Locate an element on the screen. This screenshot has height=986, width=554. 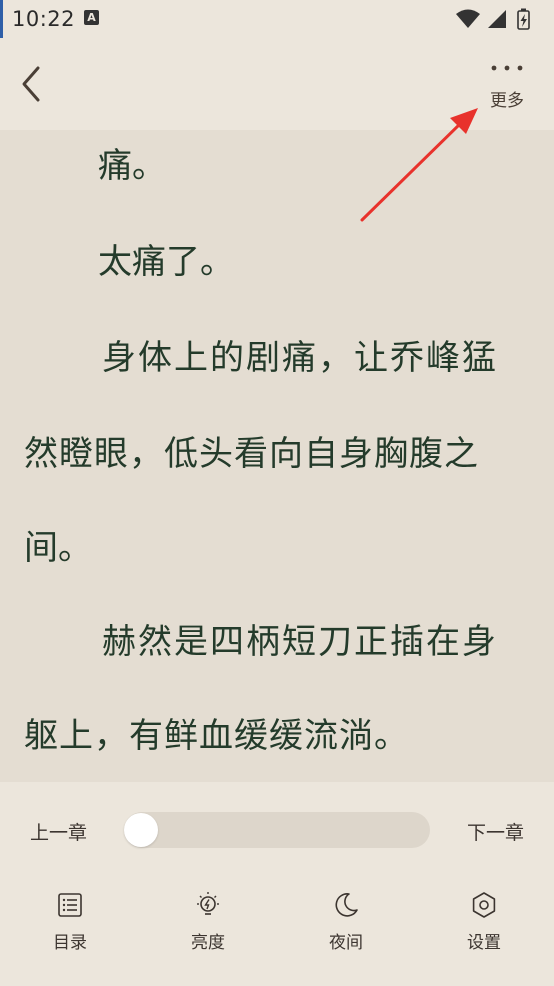
paragraph-line: 赫然是四柄短刀正插在身 is located at coordinates (300, 642).